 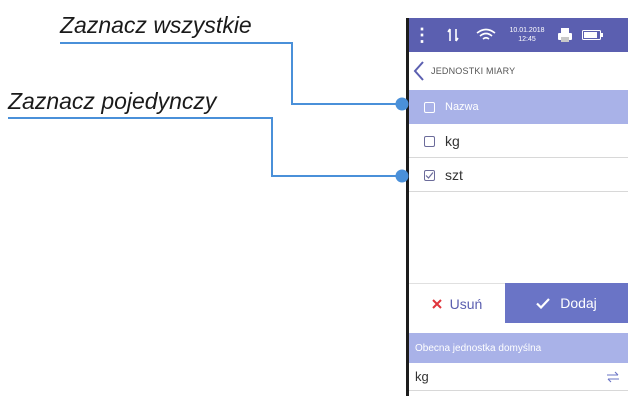 What do you see at coordinates (466, 303) in the screenshot?
I see `remove-button-label: Usuń` at bounding box center [466, 303].